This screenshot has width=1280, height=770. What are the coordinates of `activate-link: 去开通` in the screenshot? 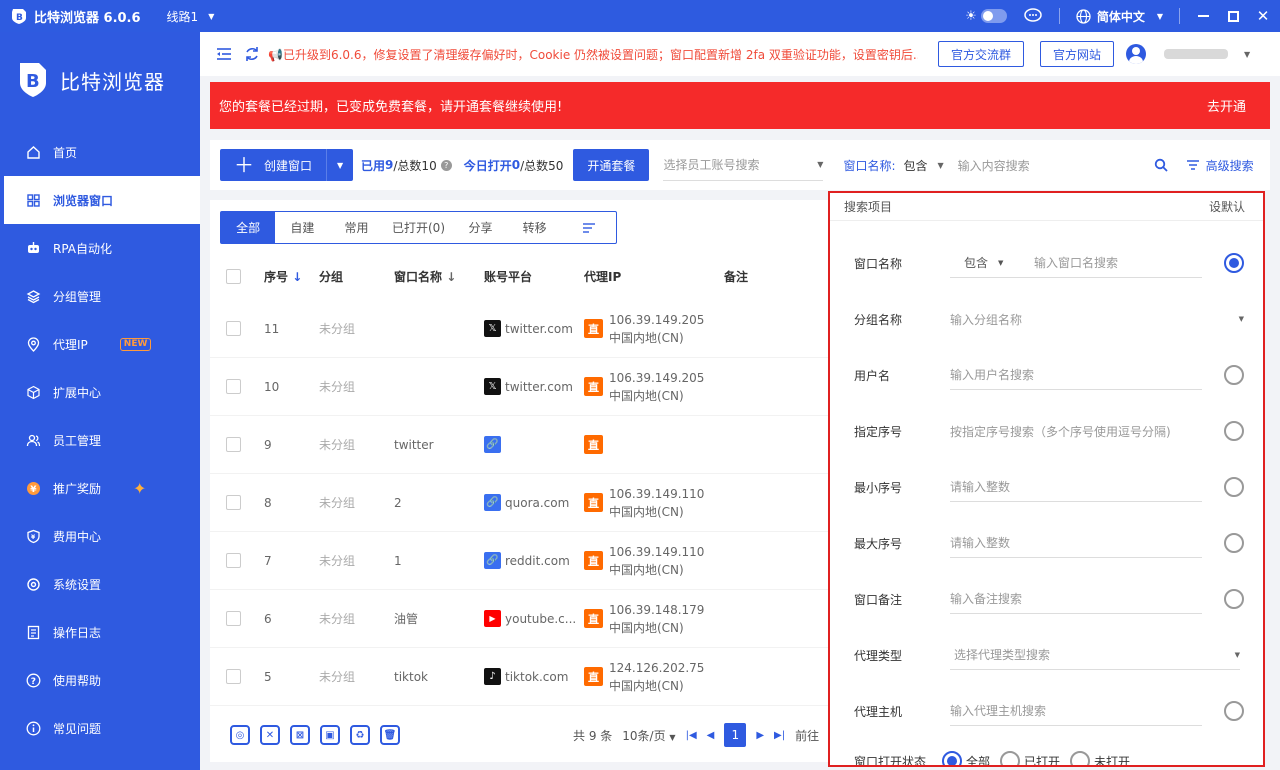 It's located at (1226, 105).